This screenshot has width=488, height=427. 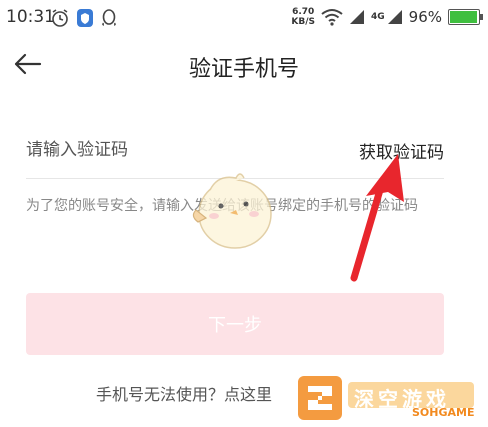 I want to click on qq-icon, so click(x=109, y=17).